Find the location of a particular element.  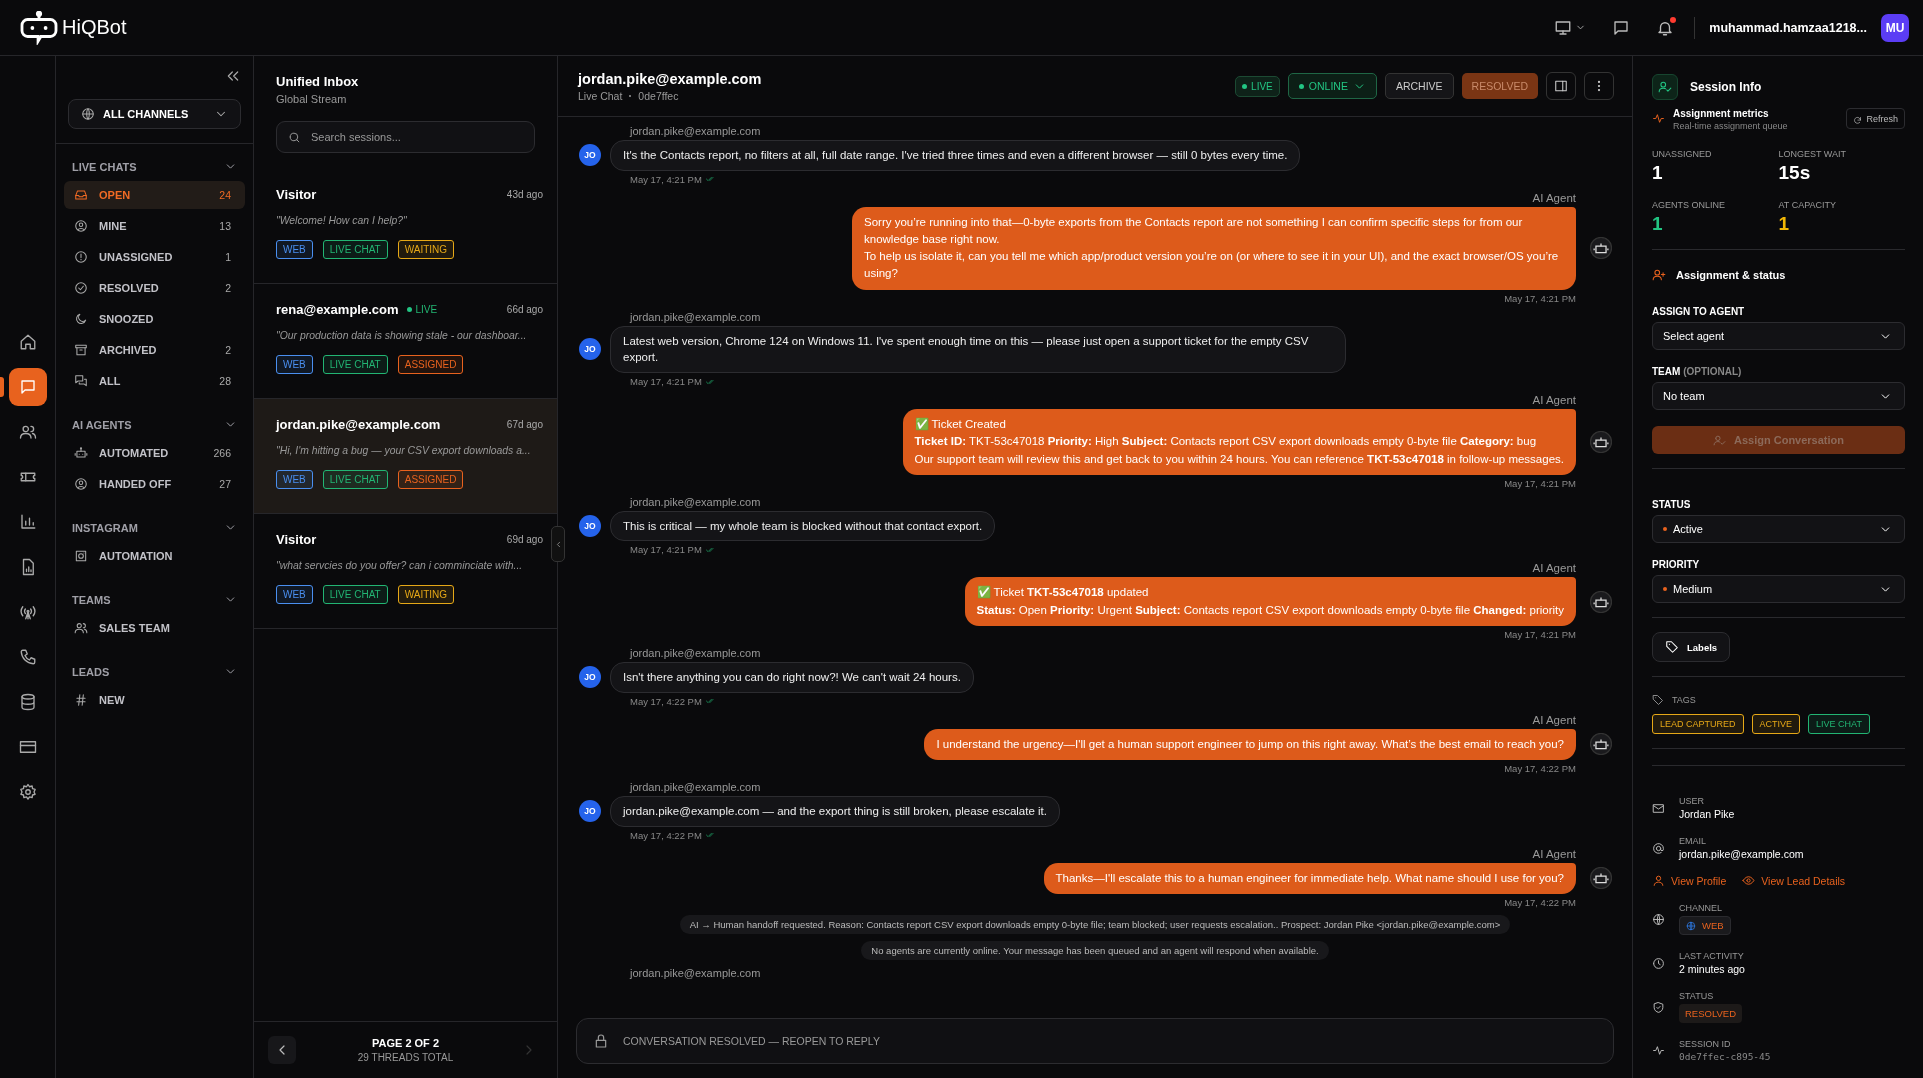

inbox-icon is located at coordinates (81, 195).